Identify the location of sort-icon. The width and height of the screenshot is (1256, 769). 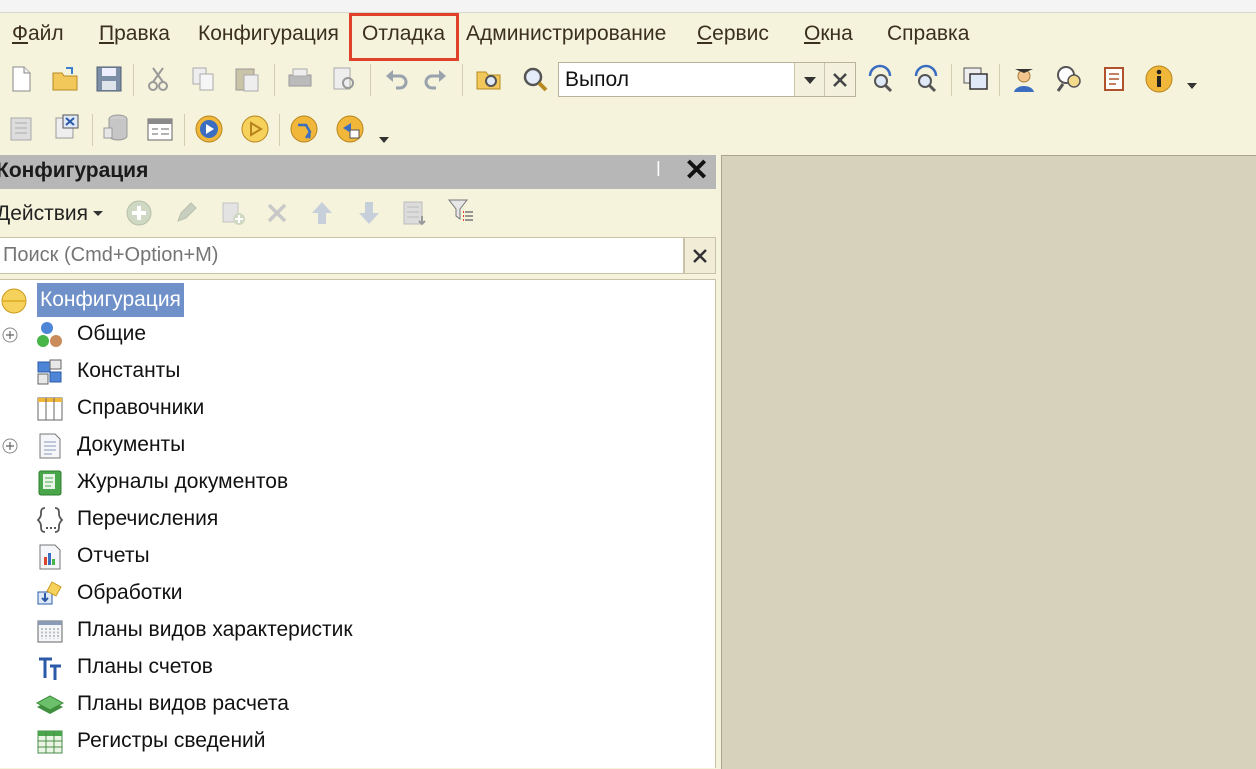
(415, 213).